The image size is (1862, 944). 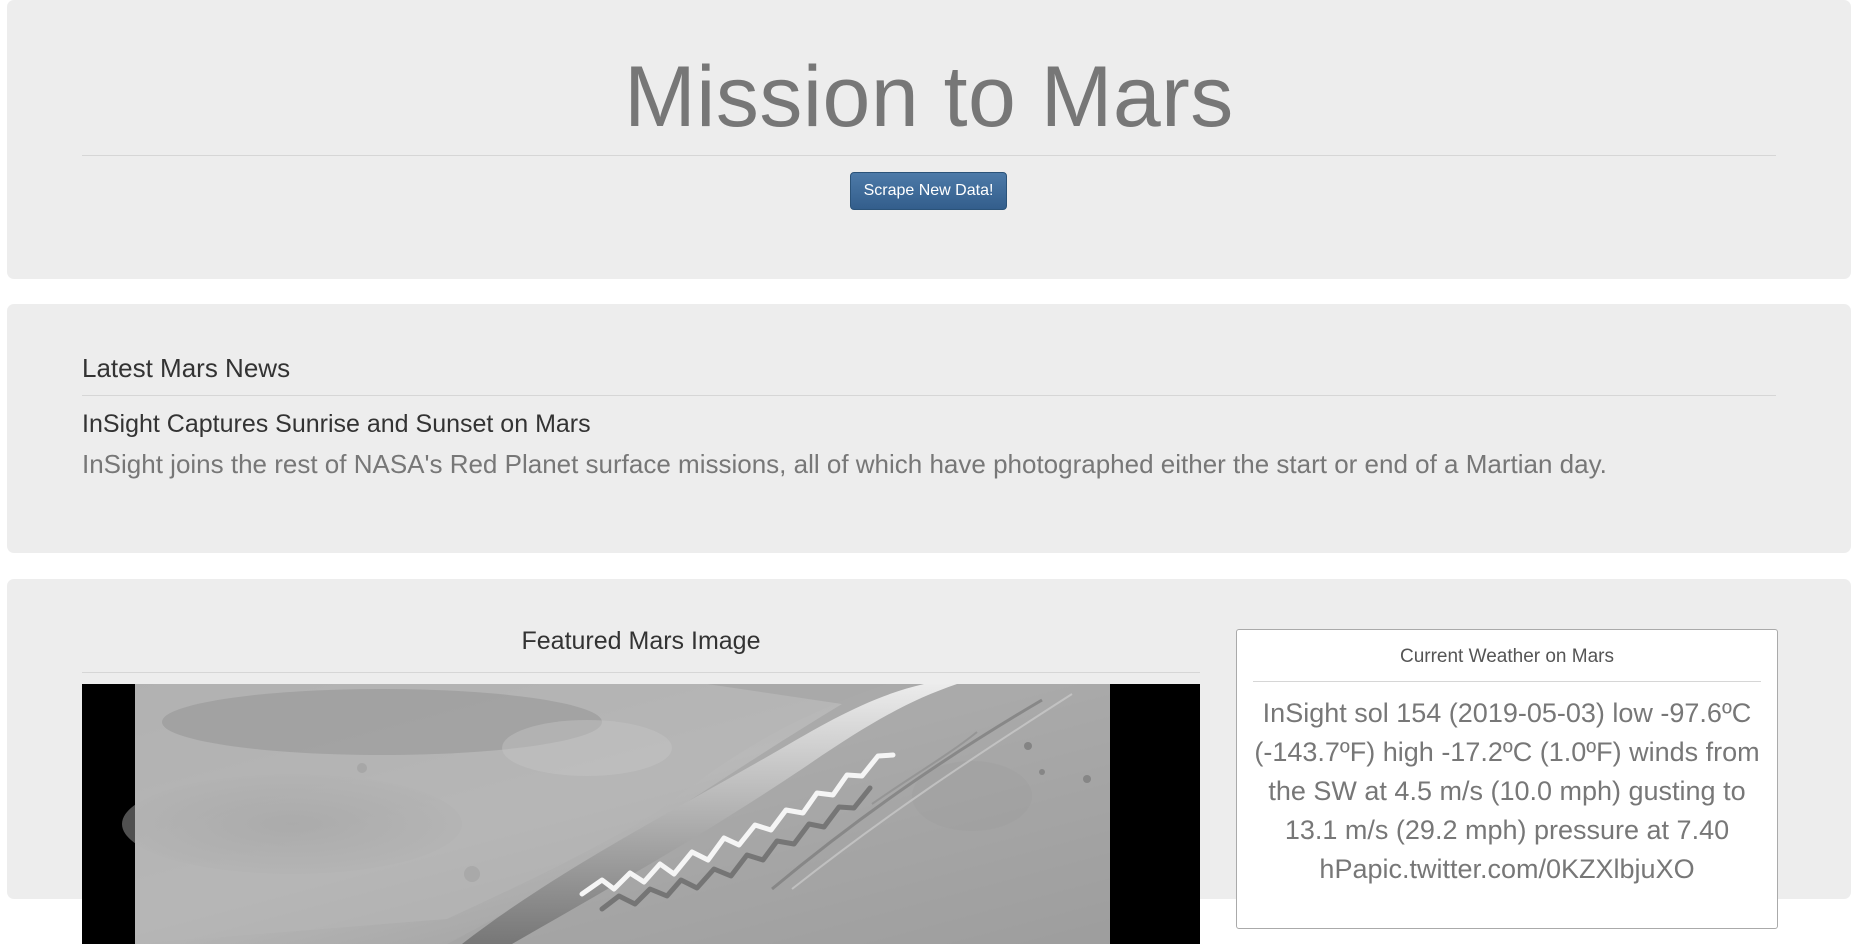 I want to click on header-divider, so click(x=929, y=155).